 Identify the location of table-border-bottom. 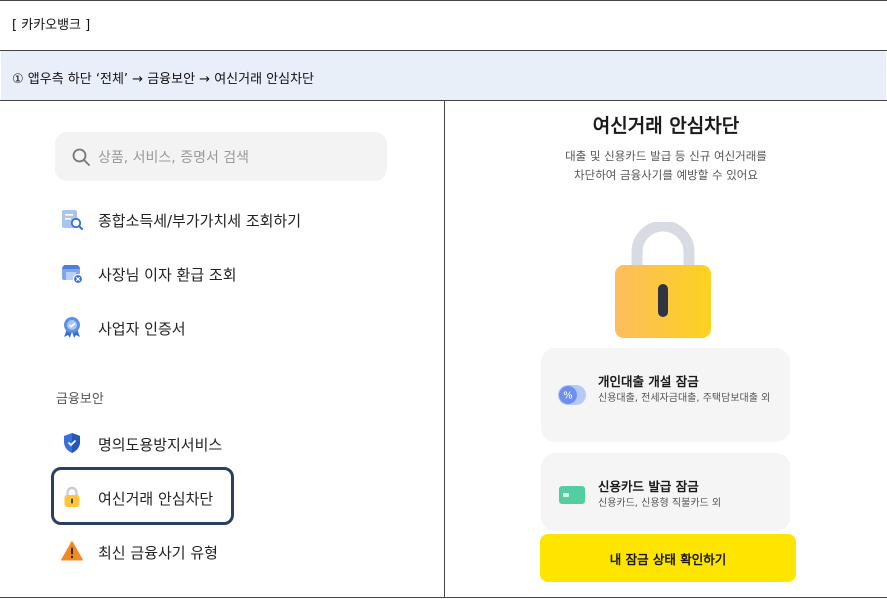
(443, 597).